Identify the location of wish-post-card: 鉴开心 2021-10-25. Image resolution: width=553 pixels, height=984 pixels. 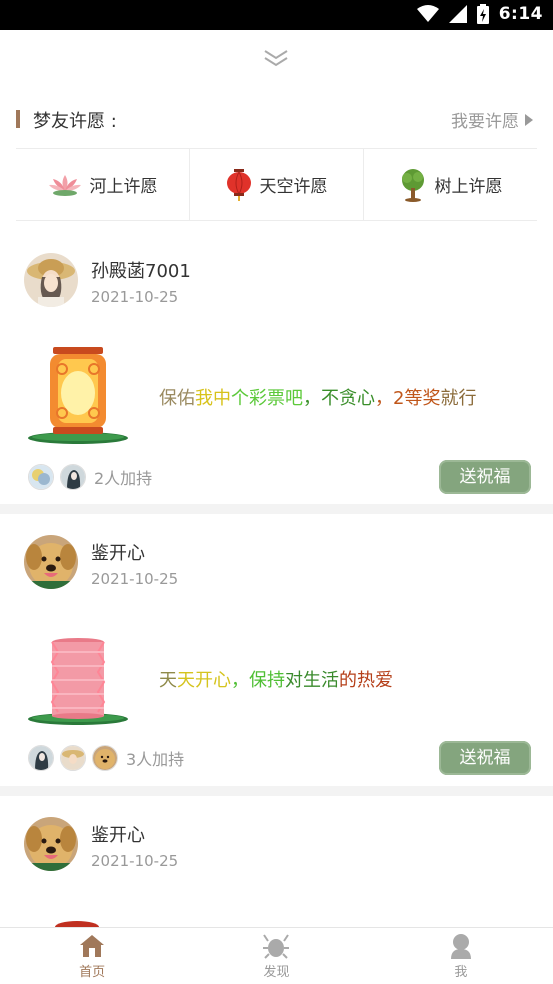
(276, 861).